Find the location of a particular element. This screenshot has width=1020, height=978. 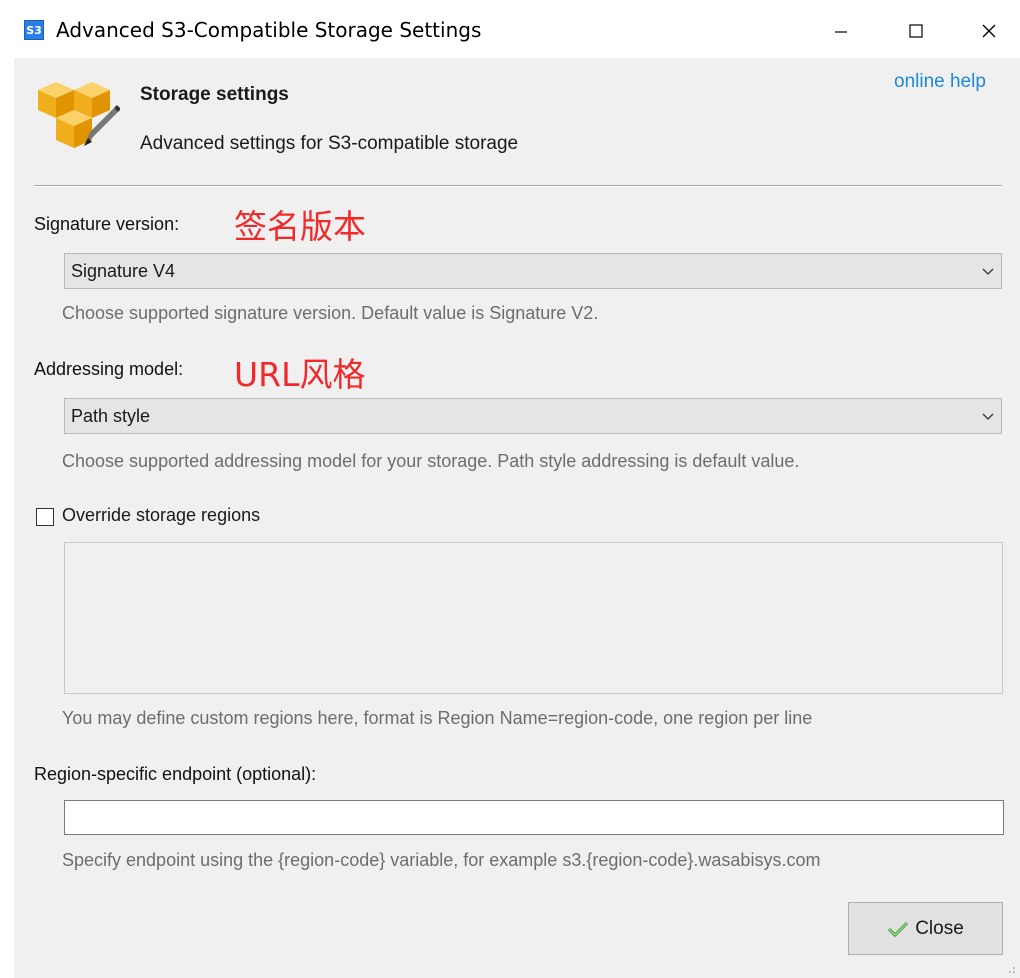

signature-version-label: Signature version: is located at coordinates (107, 224).